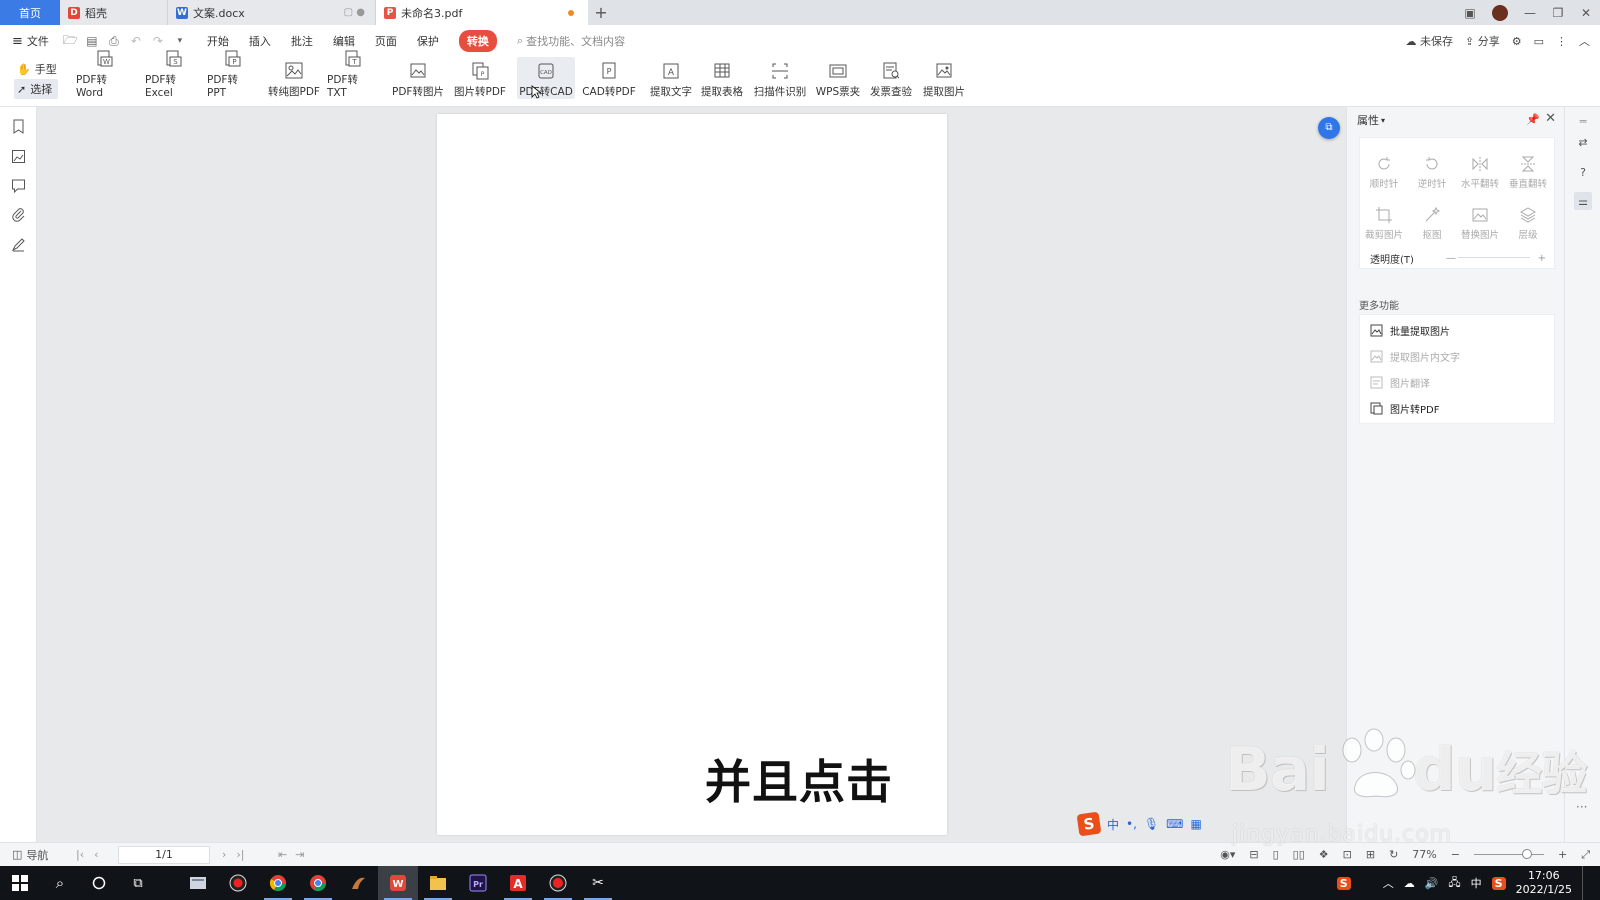  What do you see at coordinates (398, 883) in the screenshot?
I see `taskbar-wps-icon: W` at bounding box center [398, 883].